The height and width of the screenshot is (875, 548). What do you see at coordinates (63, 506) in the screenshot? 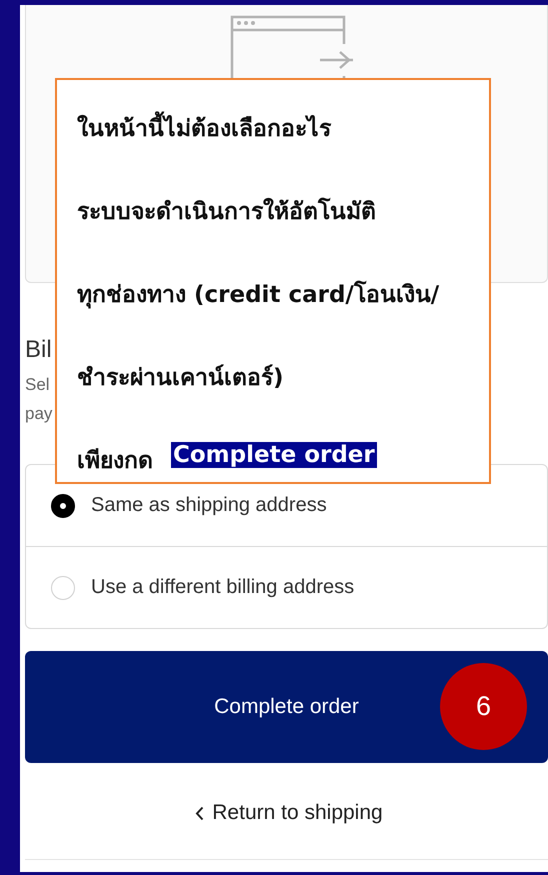
I see `radio-button` at bounding box center [63, 506].